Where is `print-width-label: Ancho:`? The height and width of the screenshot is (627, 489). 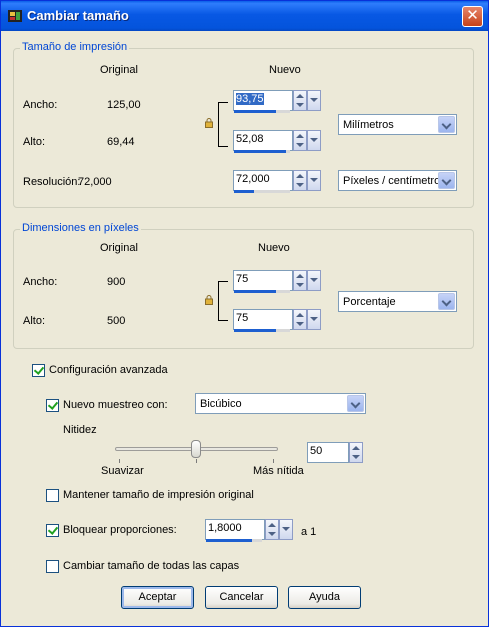 print-width-label: Ancho: is located at coordinates (40, 105).